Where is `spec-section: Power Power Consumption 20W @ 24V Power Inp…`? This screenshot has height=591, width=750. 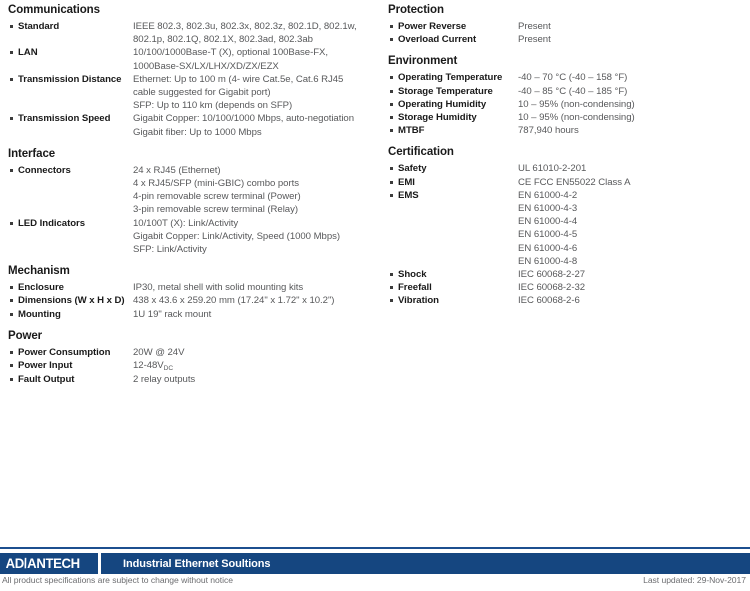 spec-section: Power Power Consumption 20W @ 24V Power Inp… is located at coordinates (194, 355).